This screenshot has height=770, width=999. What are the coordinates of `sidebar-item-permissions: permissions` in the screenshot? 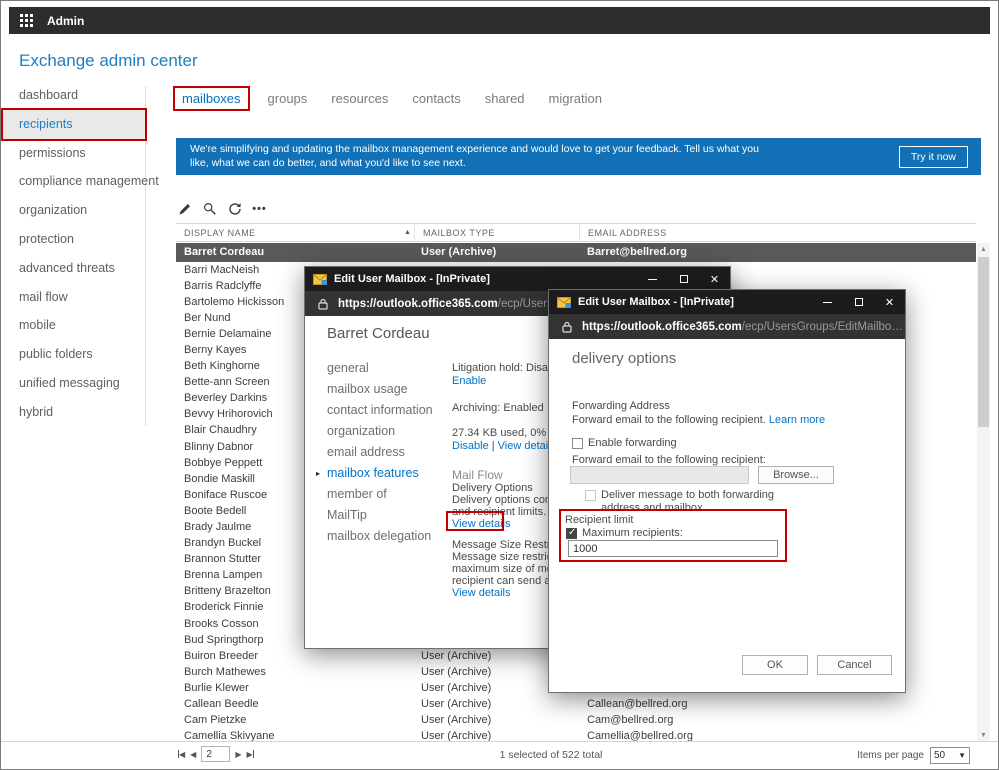 It's located at (74, 153).